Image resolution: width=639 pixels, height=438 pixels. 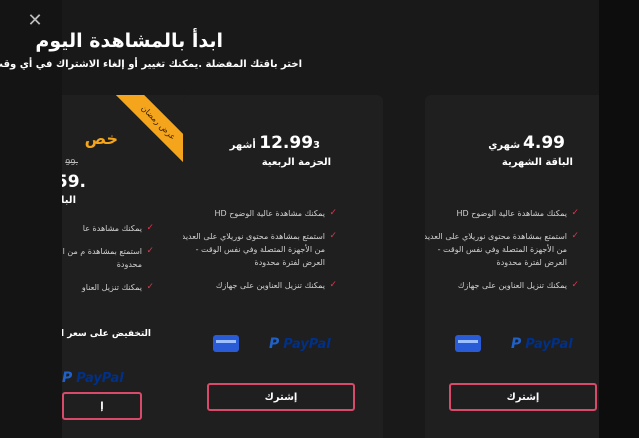 I want to click on subscribe-button: إ, so click(x=102, y=406).